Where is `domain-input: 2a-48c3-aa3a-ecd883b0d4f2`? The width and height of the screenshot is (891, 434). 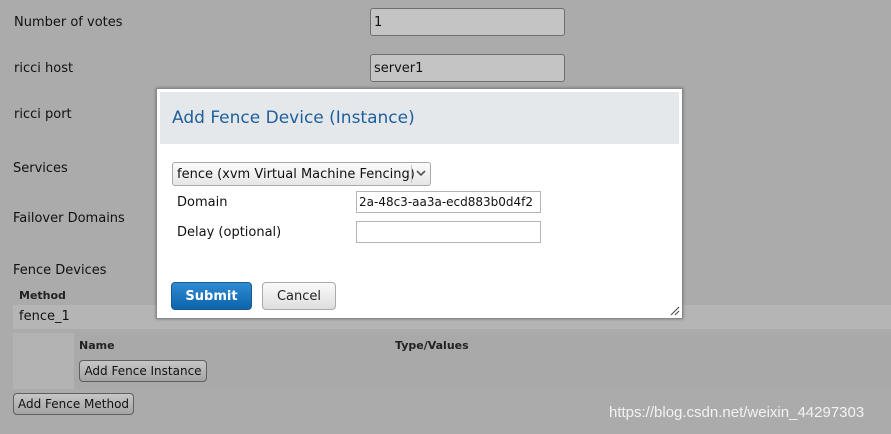
domain-input: 2a-48c3-aa3a-ecd883b0d4f2 is located at coordinates (448, 202).